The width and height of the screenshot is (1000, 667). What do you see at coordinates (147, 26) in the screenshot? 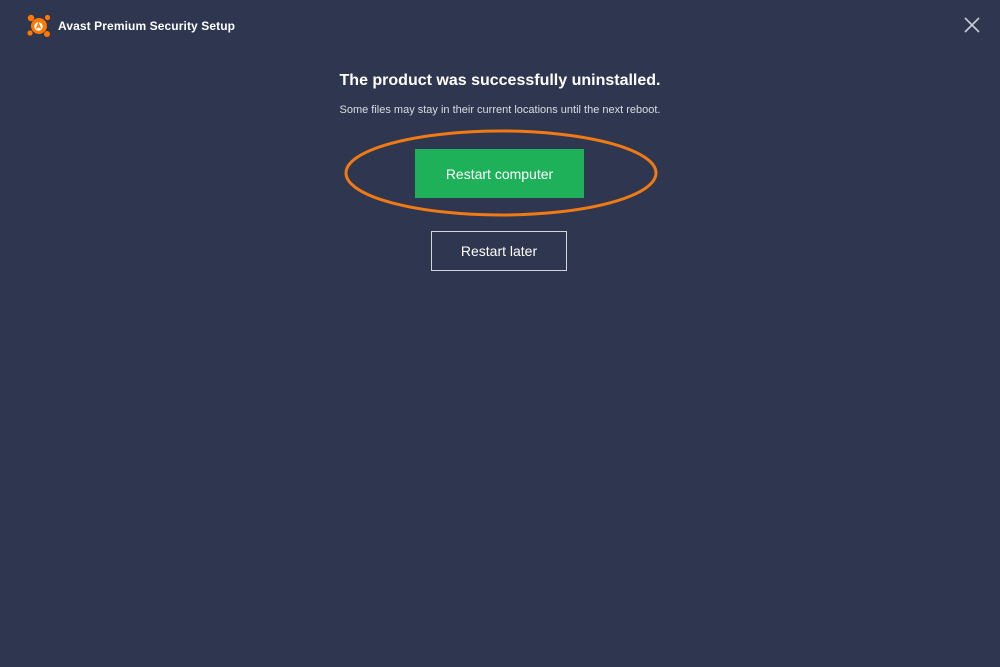
I see `window-title: Avast Premium Security Setup` at bounding box center [147, 26].